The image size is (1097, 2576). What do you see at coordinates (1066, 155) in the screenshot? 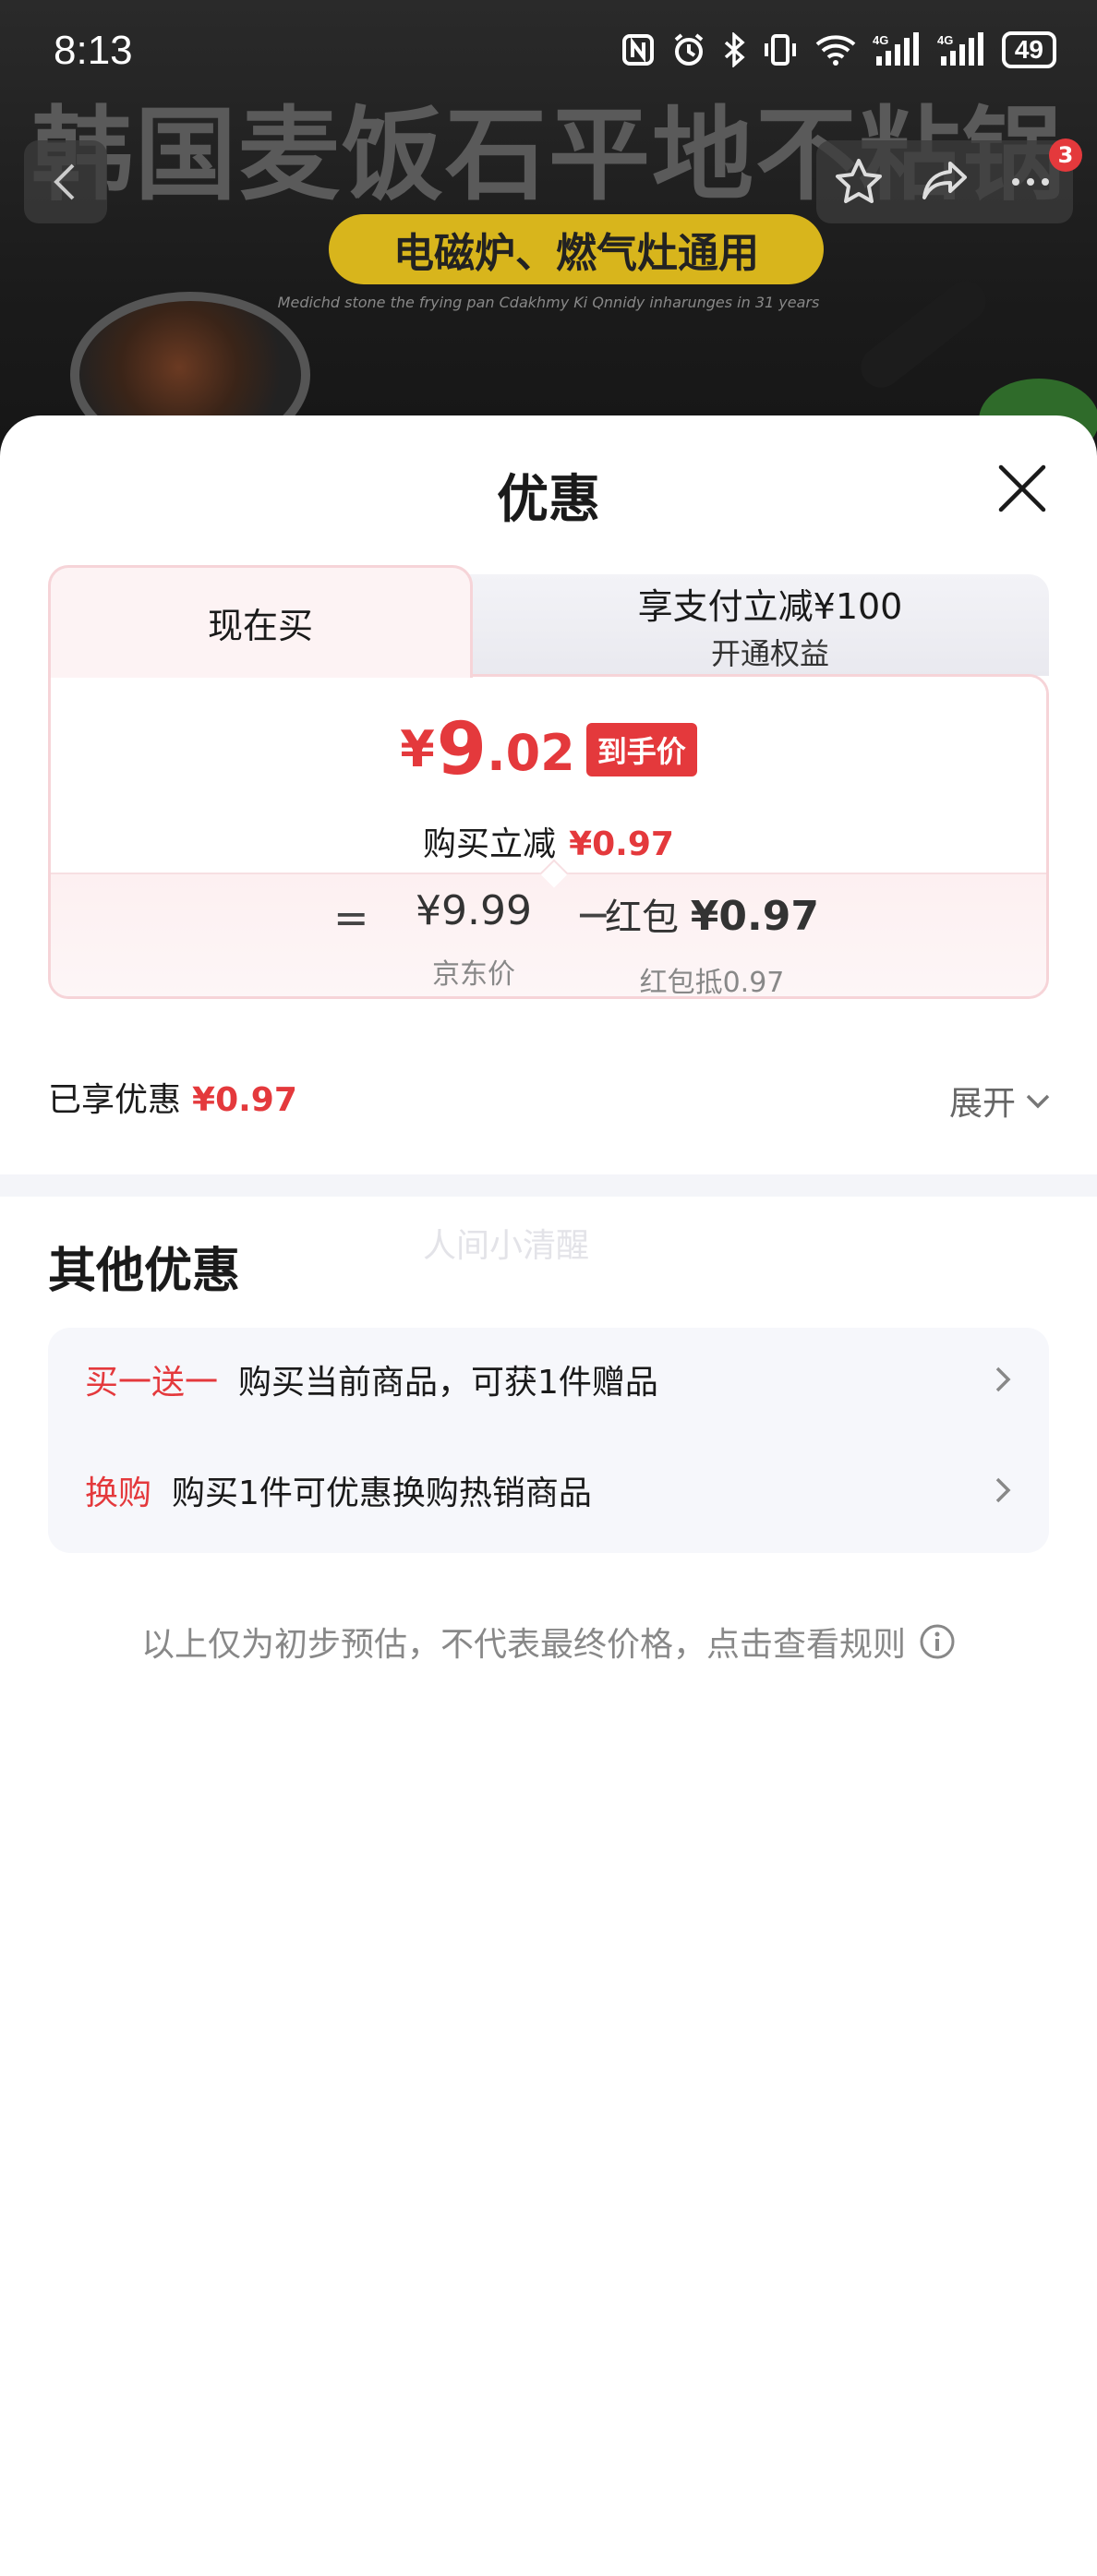
I see `cart-badge: 3` at bounding box center [1066, 155].